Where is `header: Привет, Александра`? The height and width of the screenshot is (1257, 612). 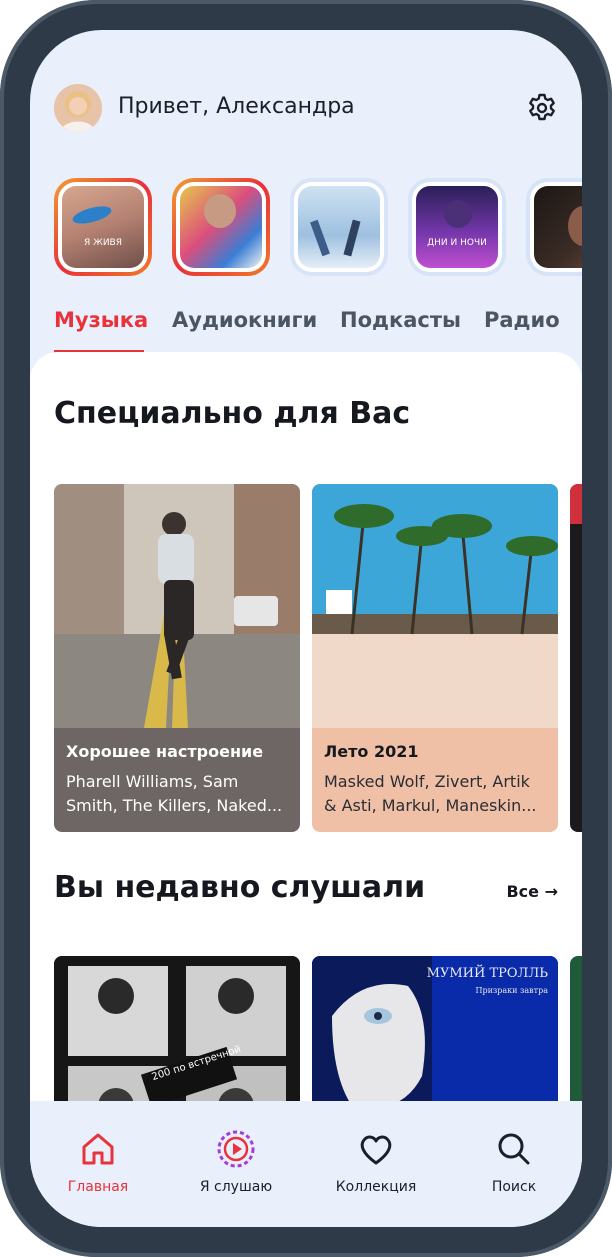
header: Привет, Александра is located at coordinates (306, 110).